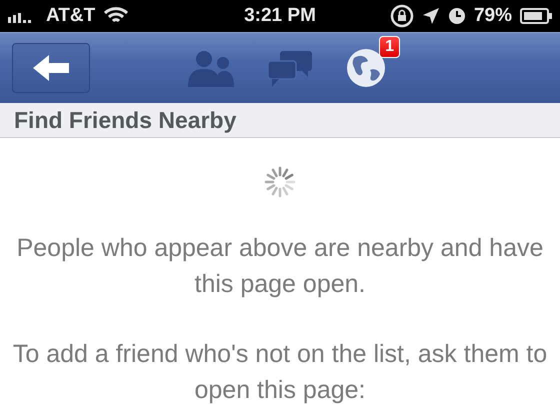 Image resolution: width=560 pixels, height=408 pixels. I want to click on back-button, so click(51, 68).